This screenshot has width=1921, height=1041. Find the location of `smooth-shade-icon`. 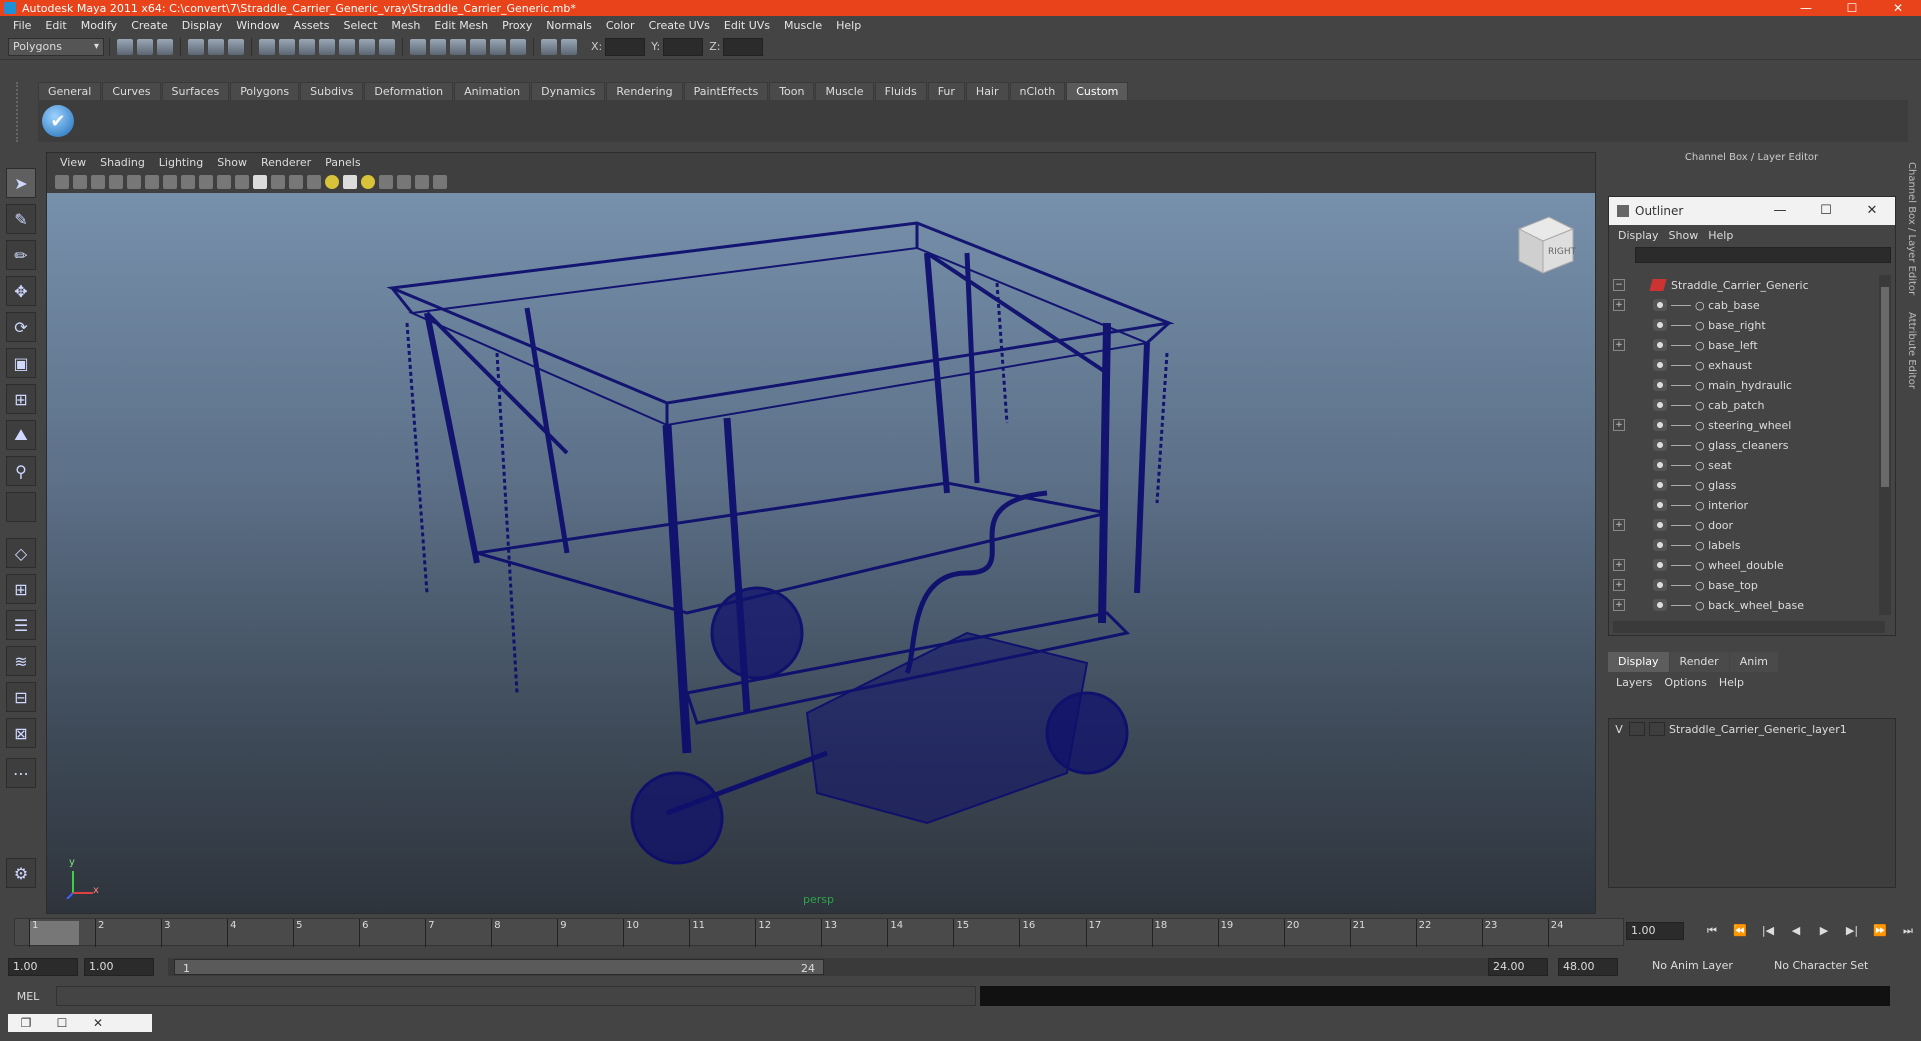

smooth-shade-icon is located at coordinates (278, 182).